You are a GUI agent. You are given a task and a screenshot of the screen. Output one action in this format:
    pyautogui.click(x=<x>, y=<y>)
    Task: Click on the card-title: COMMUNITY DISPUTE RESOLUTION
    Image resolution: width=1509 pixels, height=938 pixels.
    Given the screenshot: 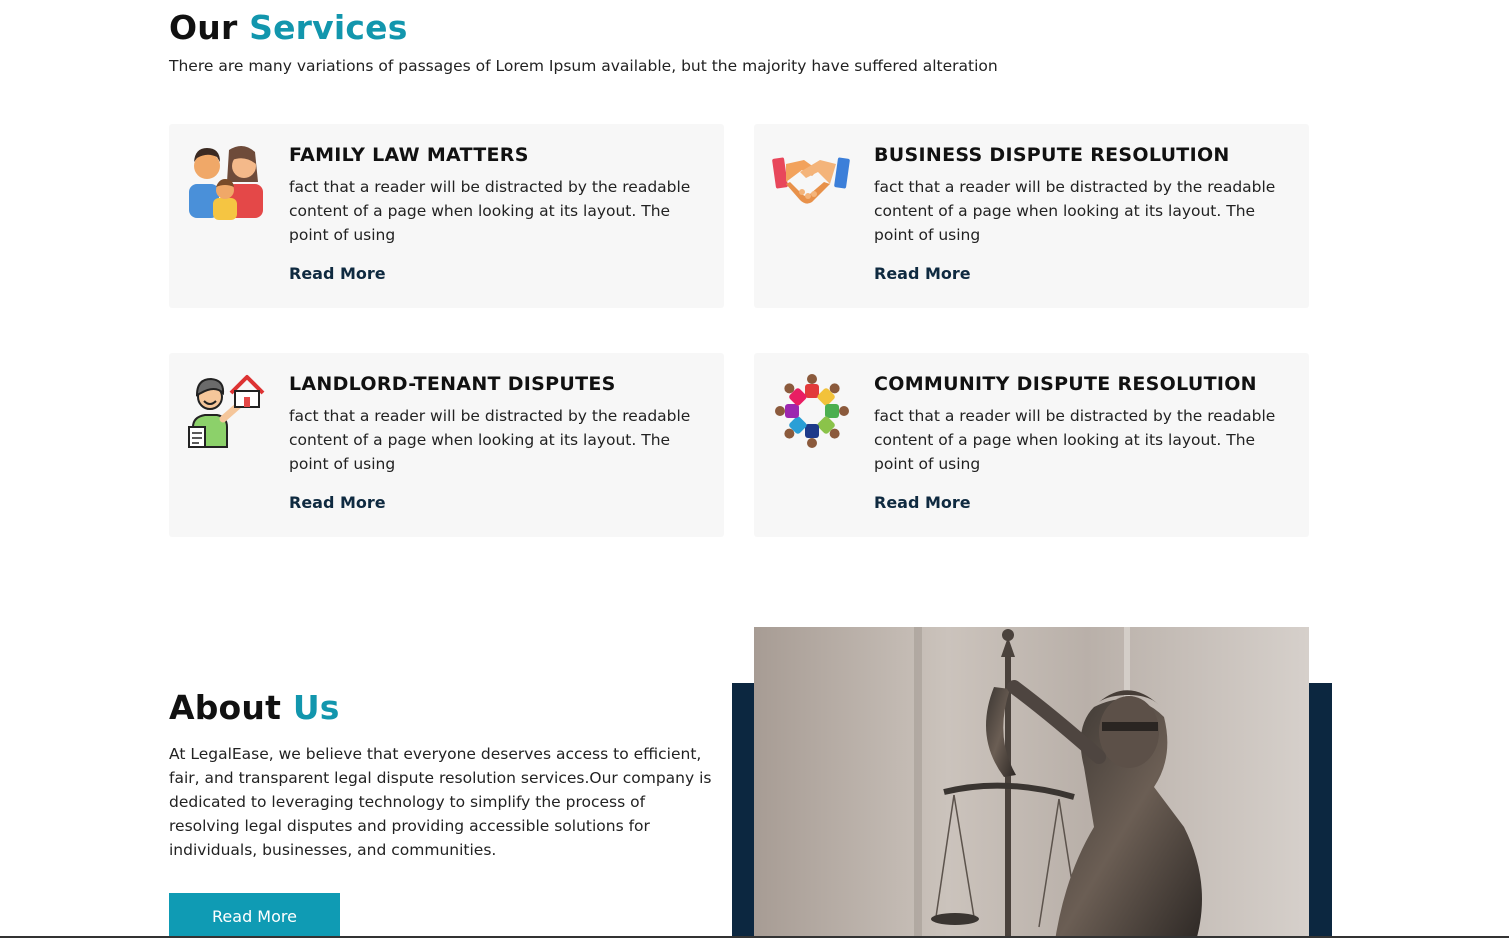 What is the action you would take?
    pyautogui.click(x=1065, y=384)
    